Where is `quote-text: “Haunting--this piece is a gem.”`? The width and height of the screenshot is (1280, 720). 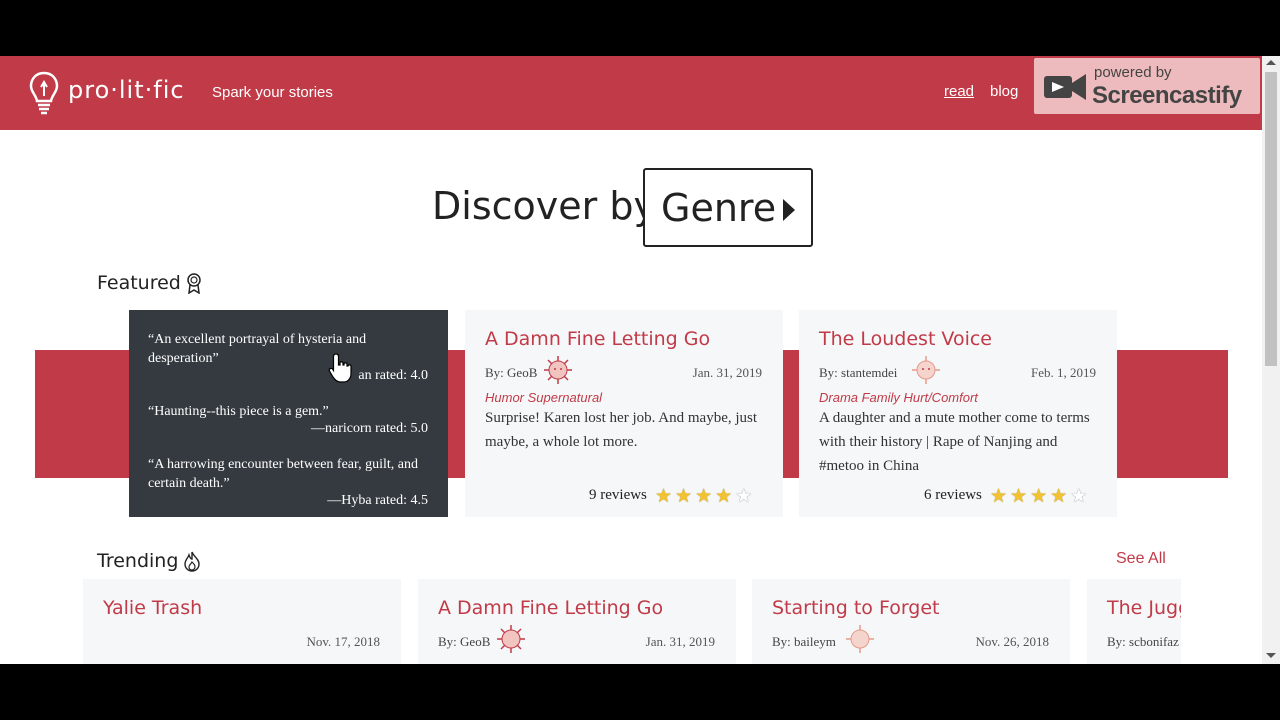 quote-text: “Haunting--this piece is a gem.” is located at coordinates (238, 411).